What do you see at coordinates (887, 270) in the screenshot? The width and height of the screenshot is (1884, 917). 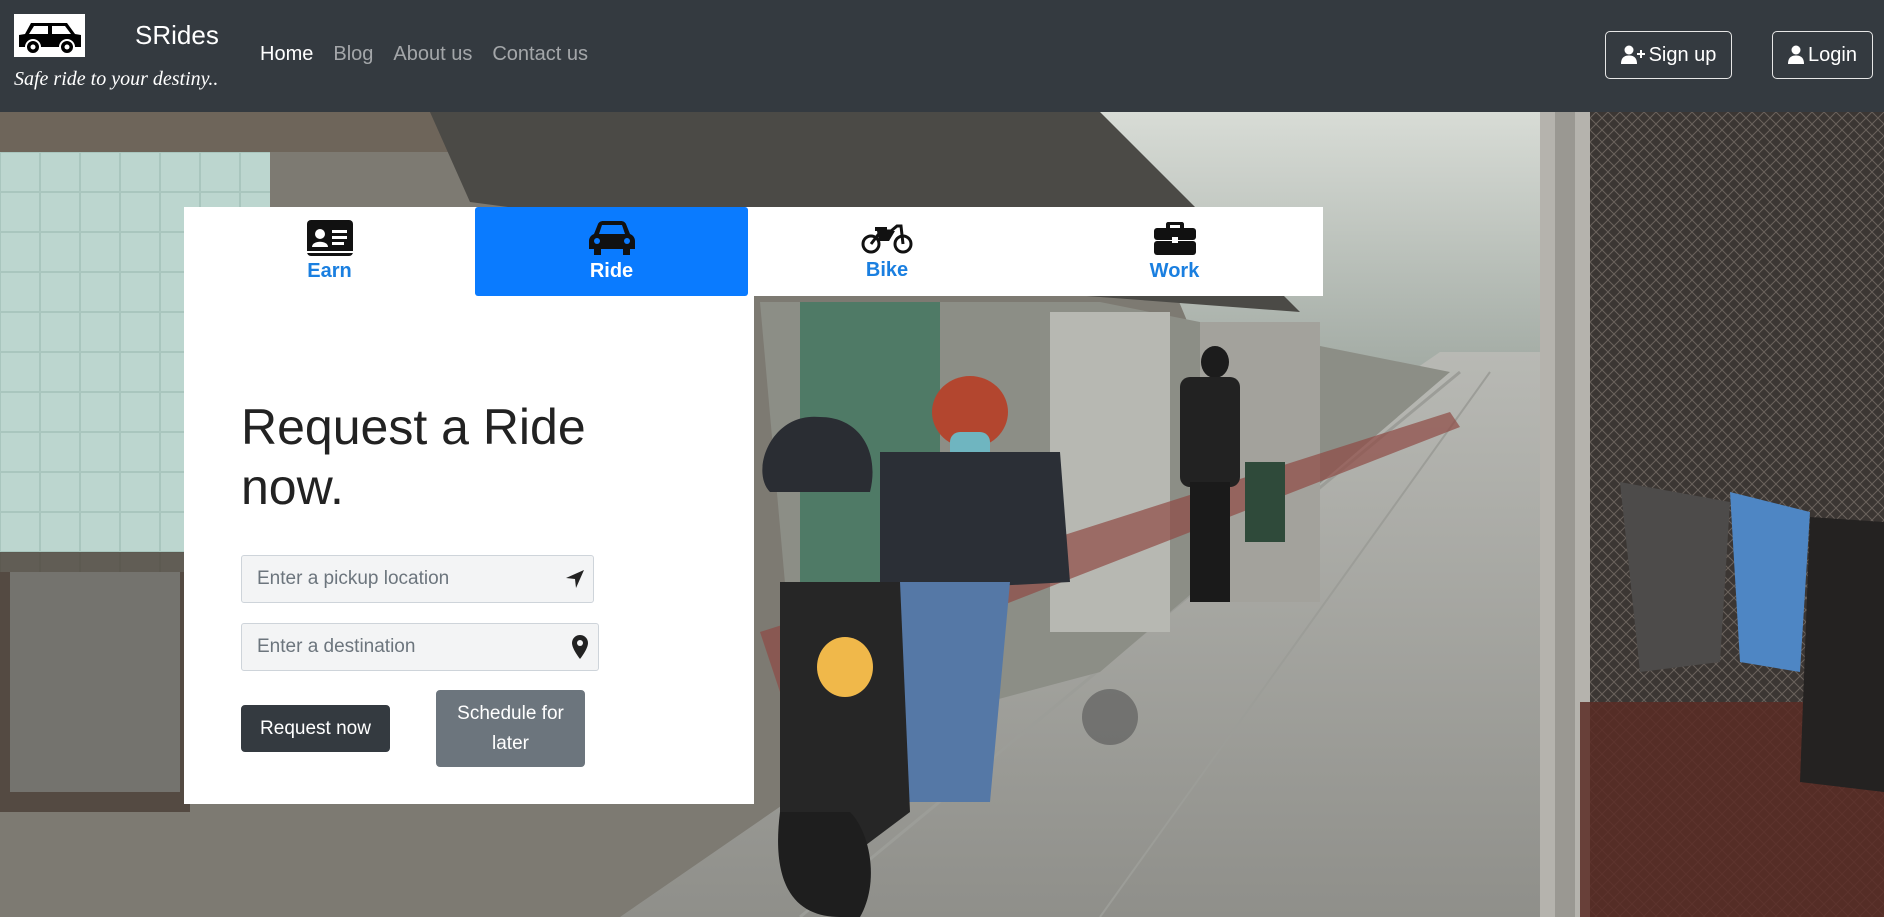 I see `tab-label-bike: Bike` at bounding box center [887, 270].